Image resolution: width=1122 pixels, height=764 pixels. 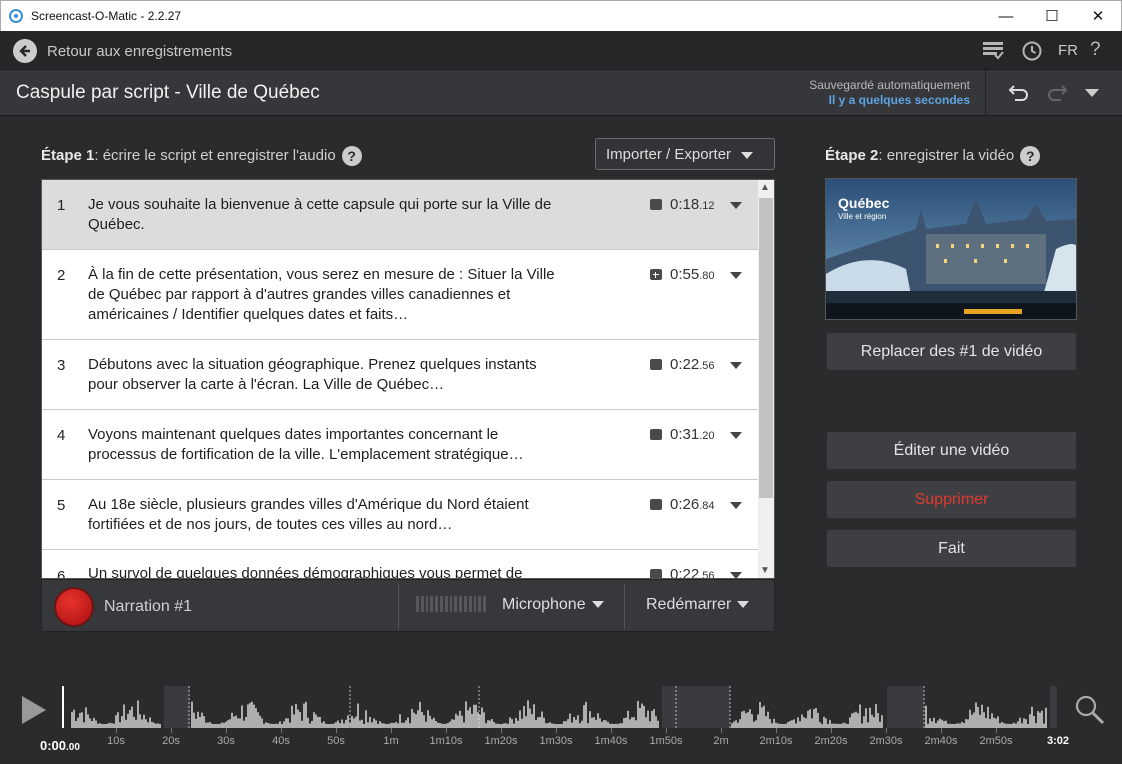 What do you see at coordinates (1058, 741) in the screenshot?
I see `total-duration: 3:02` at bounding box center [1058, 741].